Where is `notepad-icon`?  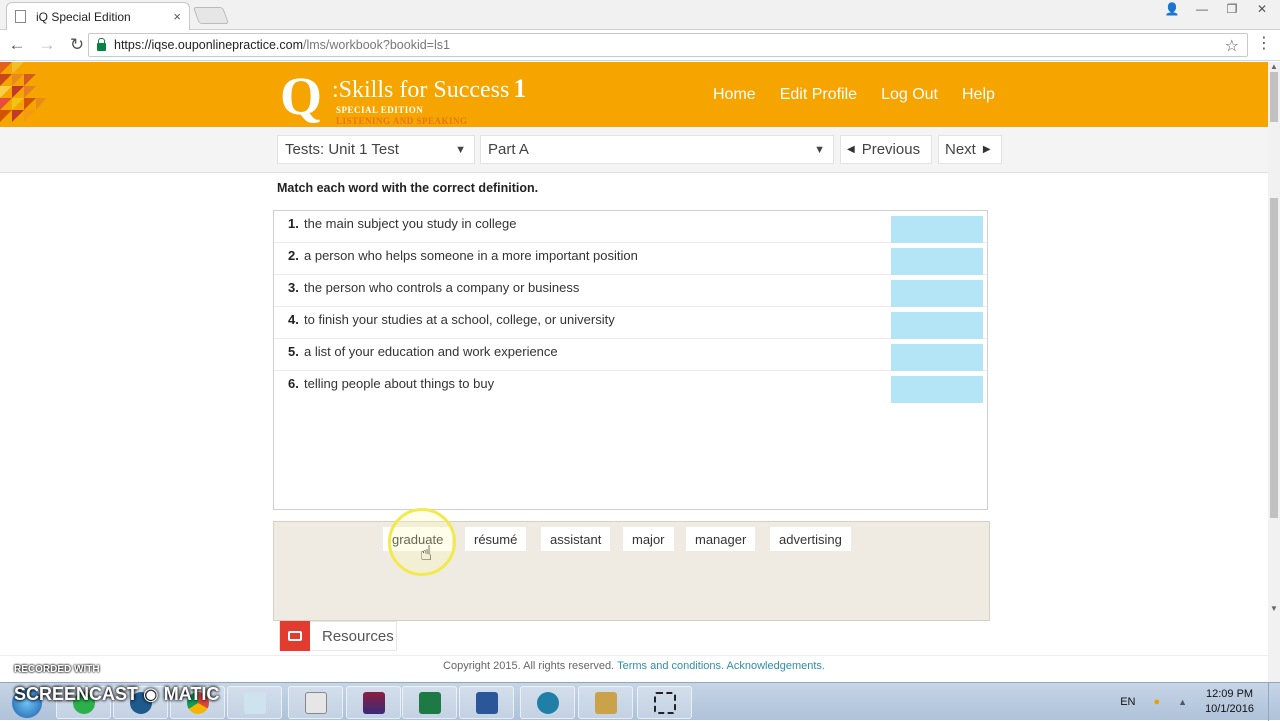 notepad-icon is located at coordinates (254, 702).